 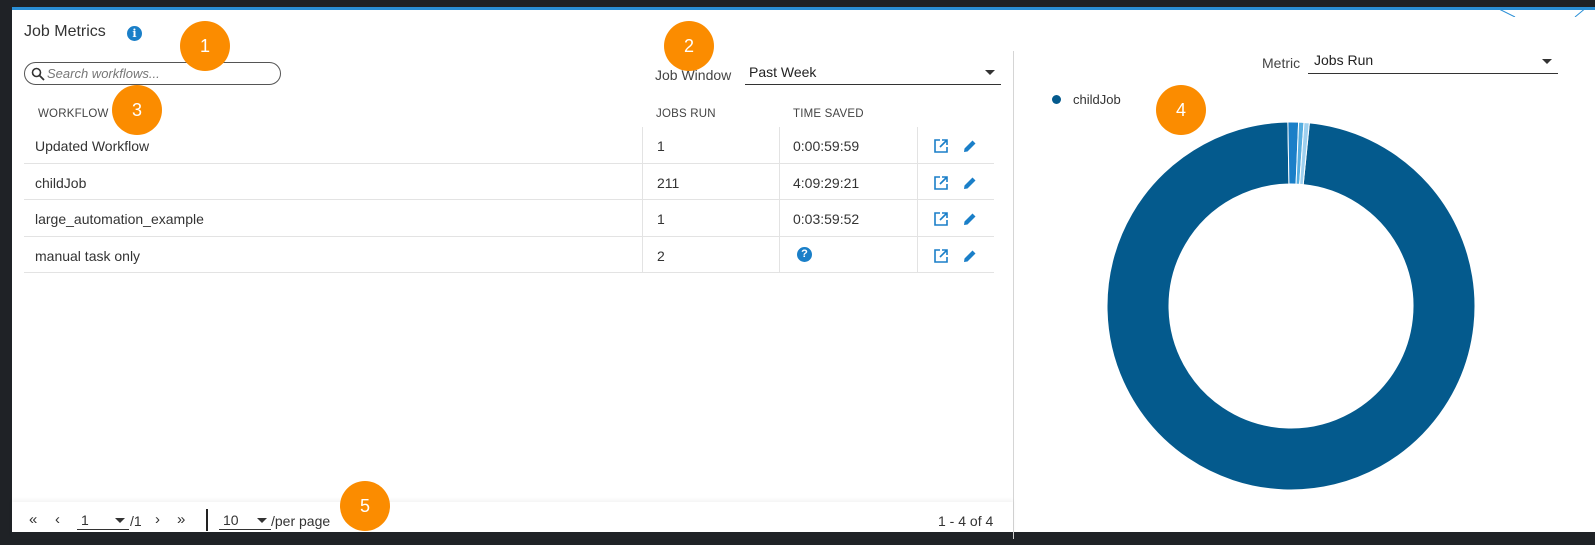 What do you see at coordinates (509, 218) in the screenshot?
I see `table-row: large_automation_example 1 0:03:59:52` at bounding box center [509, 218].